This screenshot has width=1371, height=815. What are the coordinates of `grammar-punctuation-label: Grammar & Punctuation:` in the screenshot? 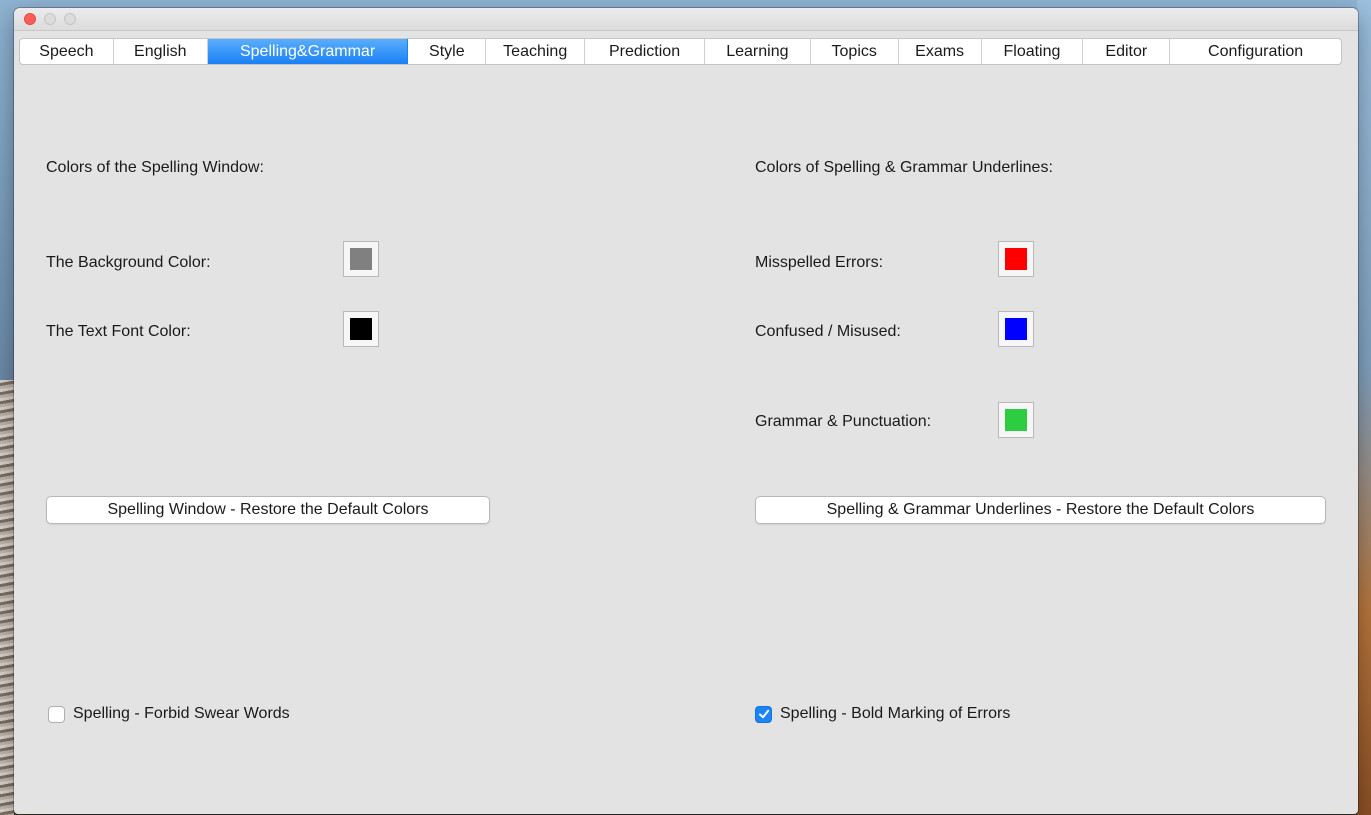 It's located at (843, 421).